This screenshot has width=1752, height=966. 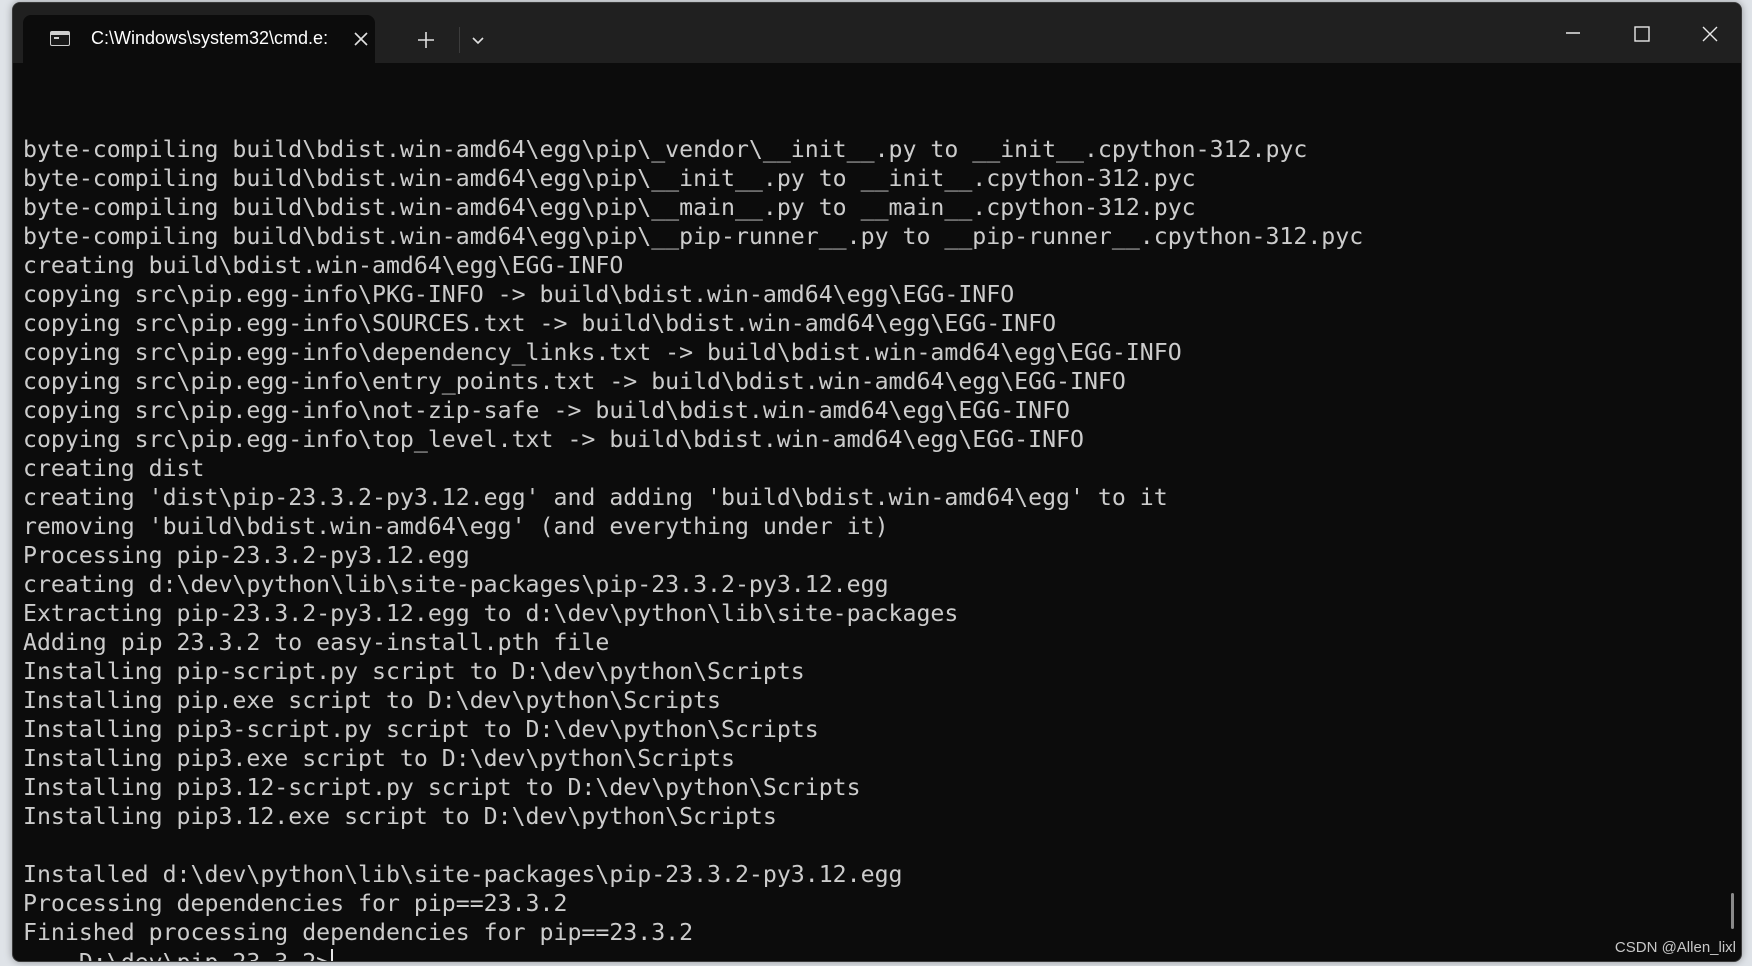 I want to click on chevron-down-icon, so click(x=478, y=41).